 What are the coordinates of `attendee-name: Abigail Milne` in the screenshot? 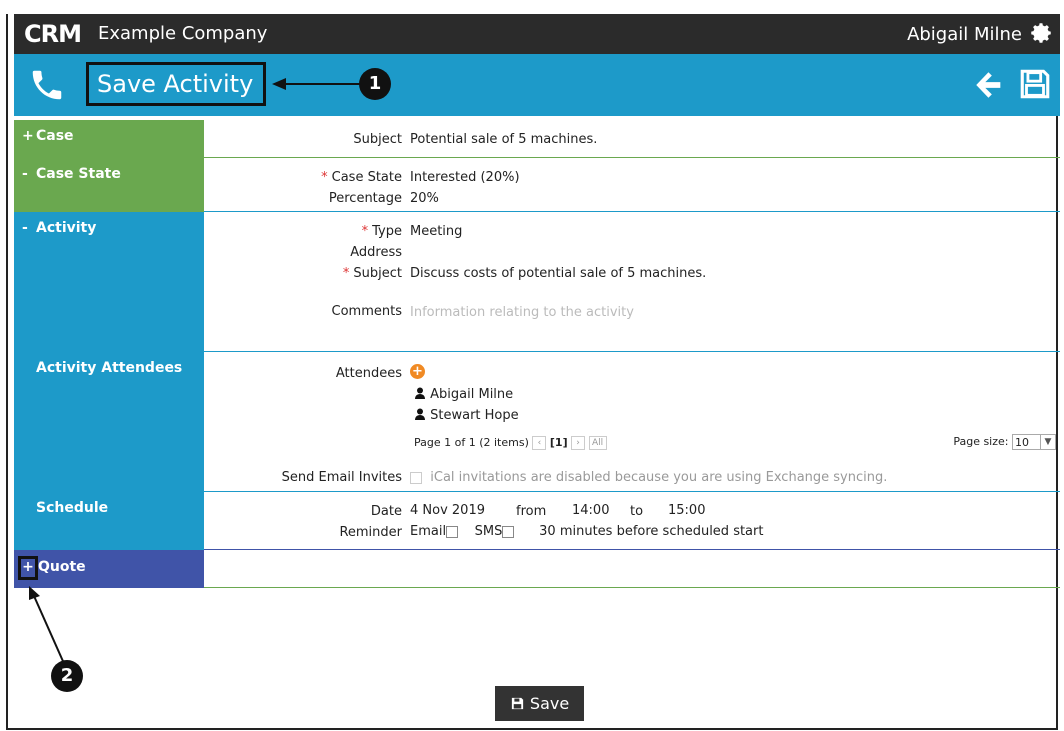 It's located at (472, 394).